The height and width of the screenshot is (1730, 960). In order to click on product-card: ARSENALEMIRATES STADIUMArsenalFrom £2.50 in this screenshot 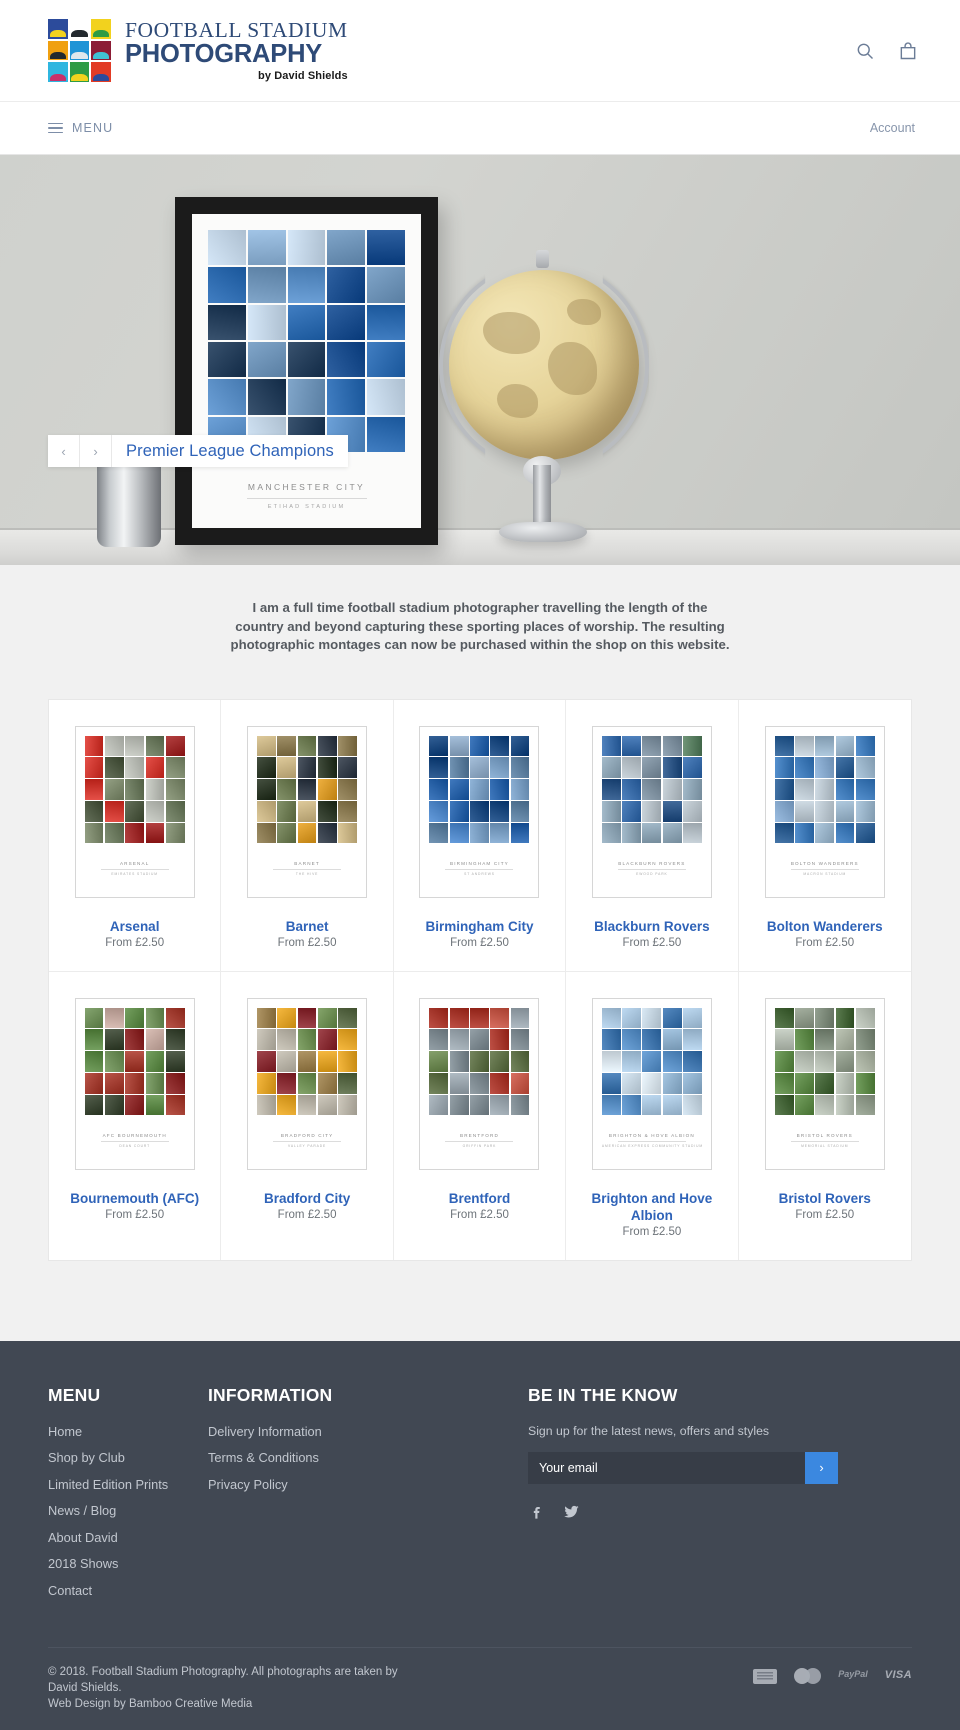, I will do `click(135, 835)`.